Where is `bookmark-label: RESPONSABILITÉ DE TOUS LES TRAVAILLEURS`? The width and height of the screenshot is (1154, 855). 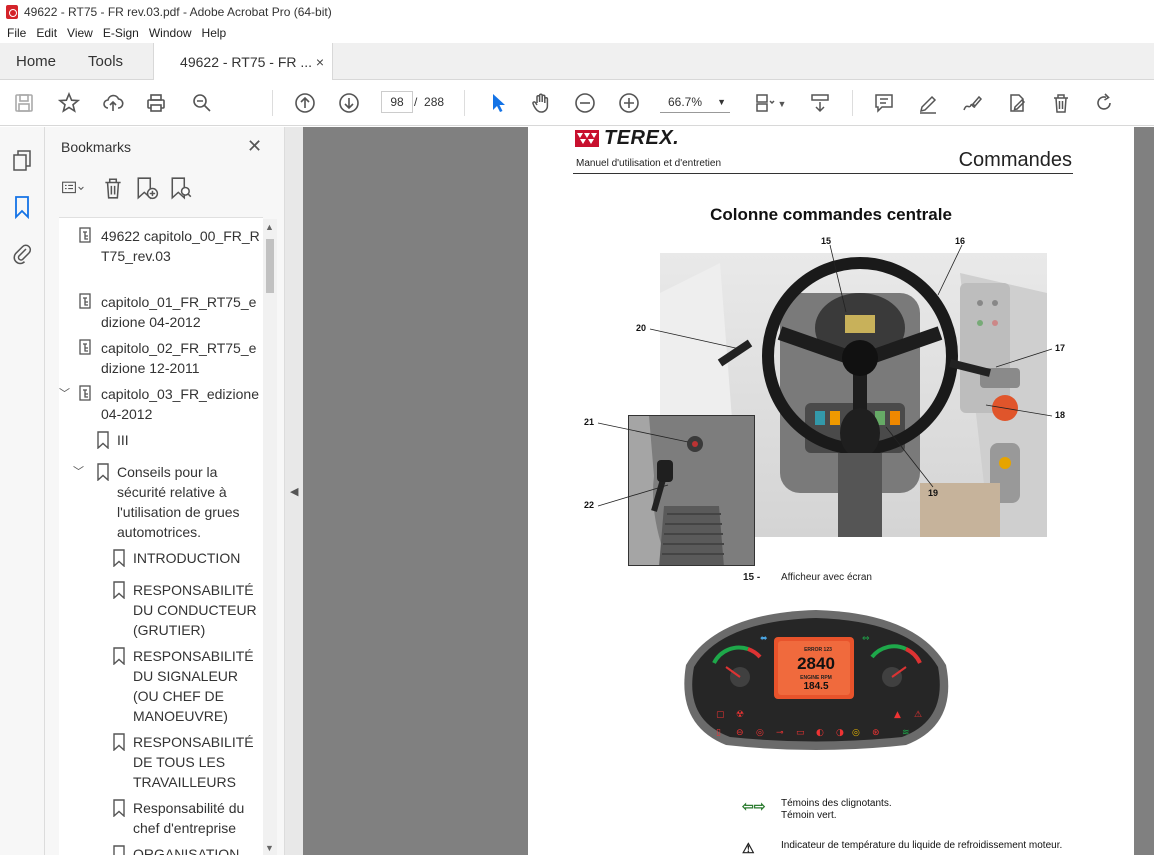
bookmark-label: RESPONSABILITÉ DE TOUS LES TRAVAILLEURS is located at coordinates (193, 762).